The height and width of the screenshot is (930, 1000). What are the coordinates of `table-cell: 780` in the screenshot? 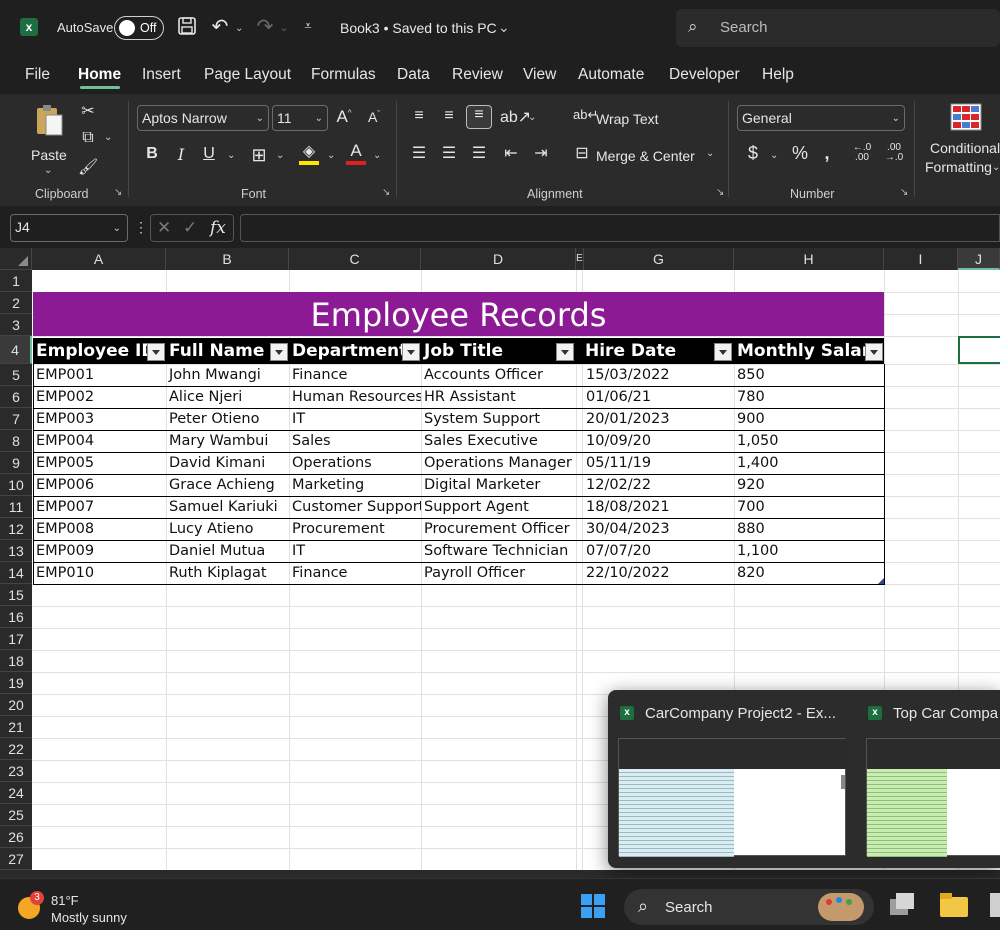 It's located at (809, 397).